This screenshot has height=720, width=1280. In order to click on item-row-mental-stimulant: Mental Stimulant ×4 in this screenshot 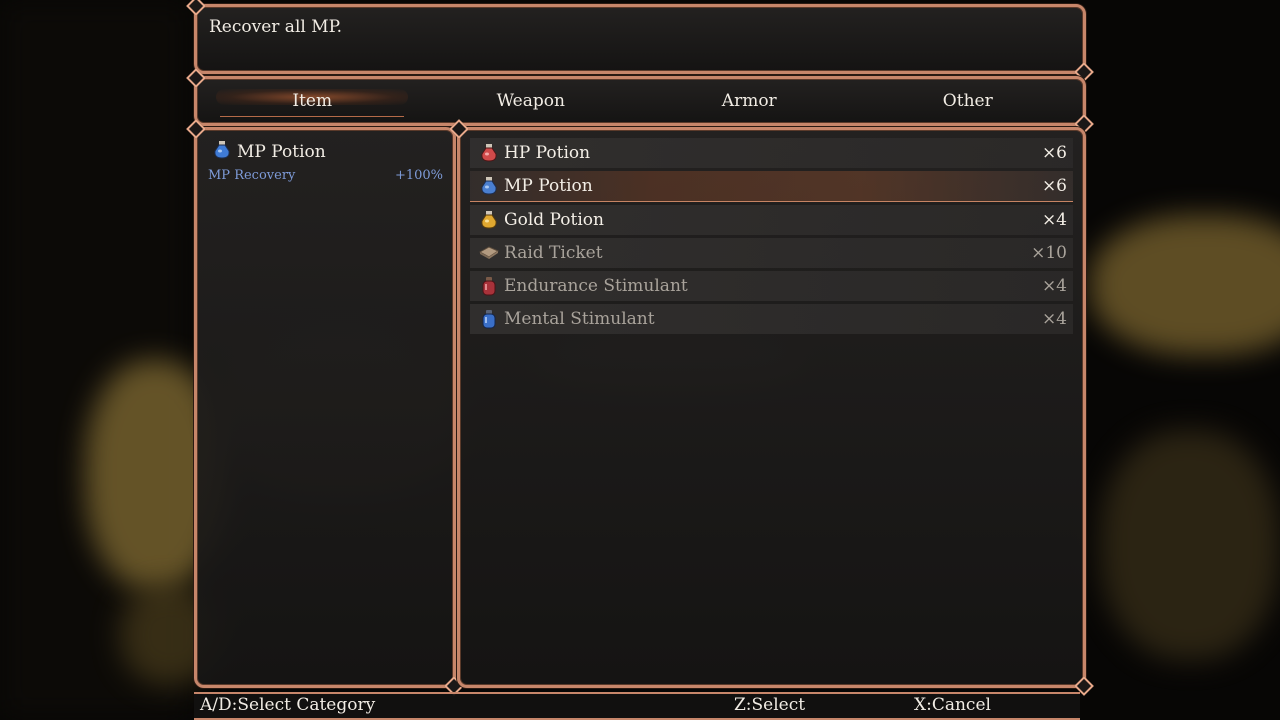, I will do `click(771, 319)`.